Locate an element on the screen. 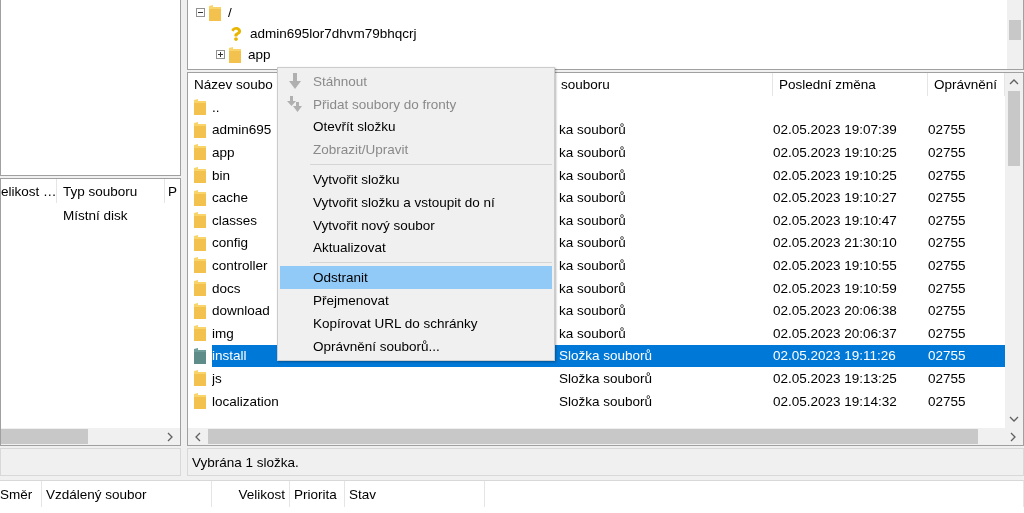 Image resolution: width=1024 pixels, height=513 pixels. modified-date: 02.05.2023 19:10:55 is located at coordinates (835, 265).